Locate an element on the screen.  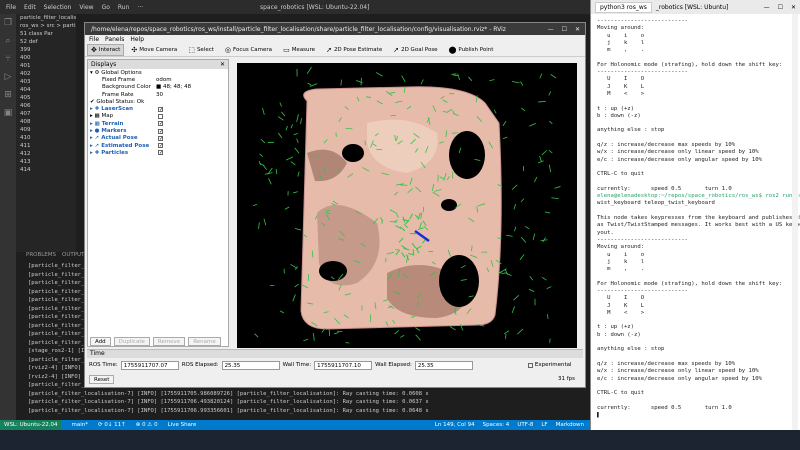
display-row: ▸ ✚ Particles ✓ is located at coordinates (158, 152).